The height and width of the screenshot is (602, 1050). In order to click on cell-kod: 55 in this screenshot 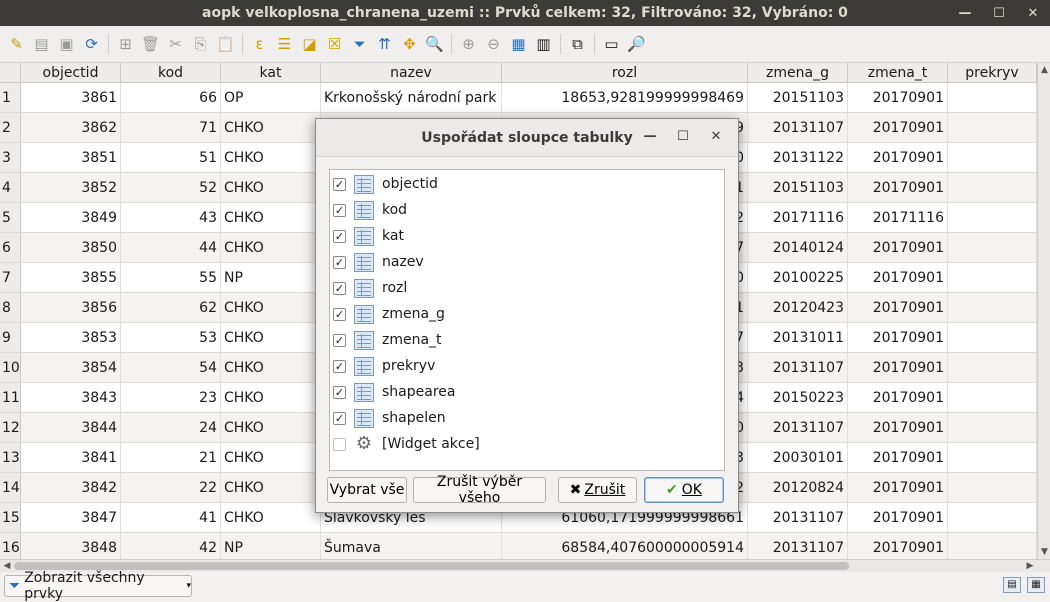, I will do `click(171, 277)`.